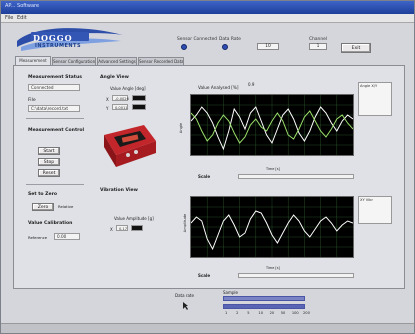 The image size is (415, 334). Describe the element at coordinates (318, 39) in the screenshot. I see `channel-label: Channel` at that location.